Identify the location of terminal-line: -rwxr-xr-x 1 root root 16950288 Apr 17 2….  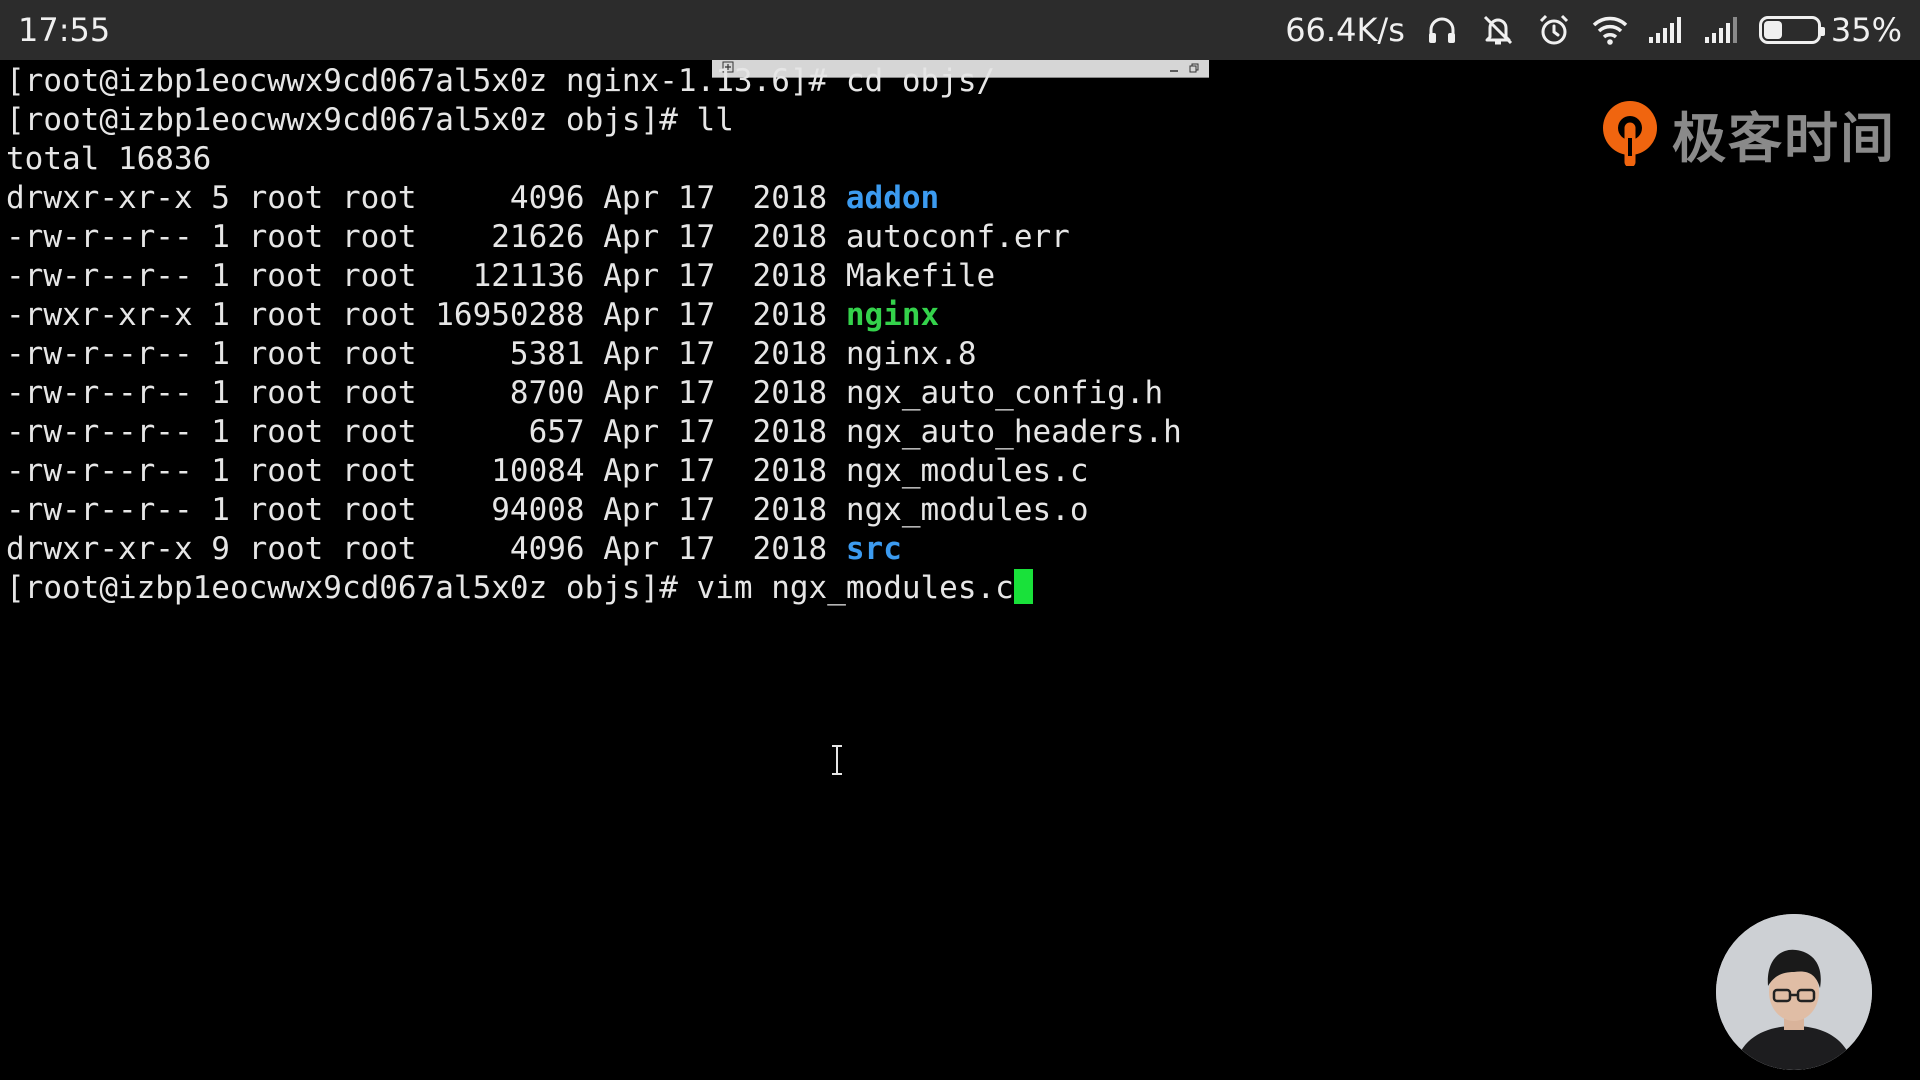
(796, 315).